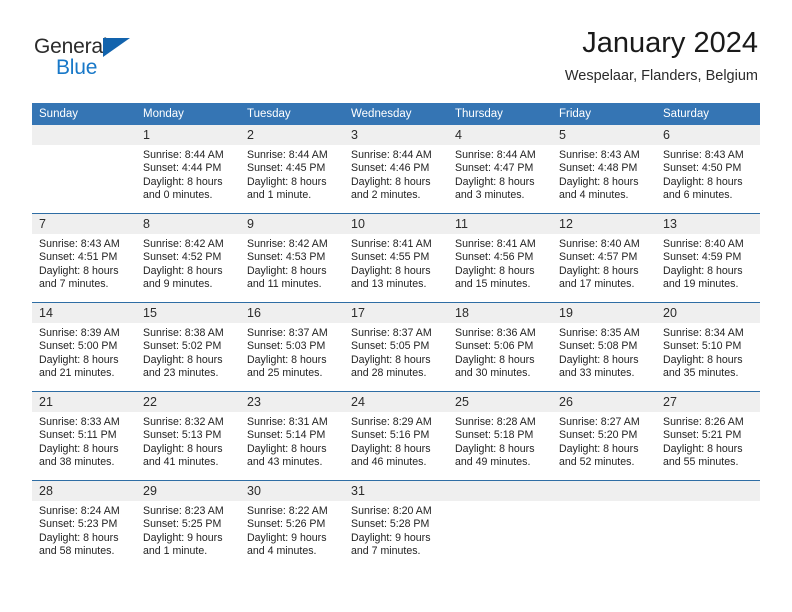 Image resolution: width=792 pixels, height=612 pixels. I want to click on day-number: 20, so click(708, 313).